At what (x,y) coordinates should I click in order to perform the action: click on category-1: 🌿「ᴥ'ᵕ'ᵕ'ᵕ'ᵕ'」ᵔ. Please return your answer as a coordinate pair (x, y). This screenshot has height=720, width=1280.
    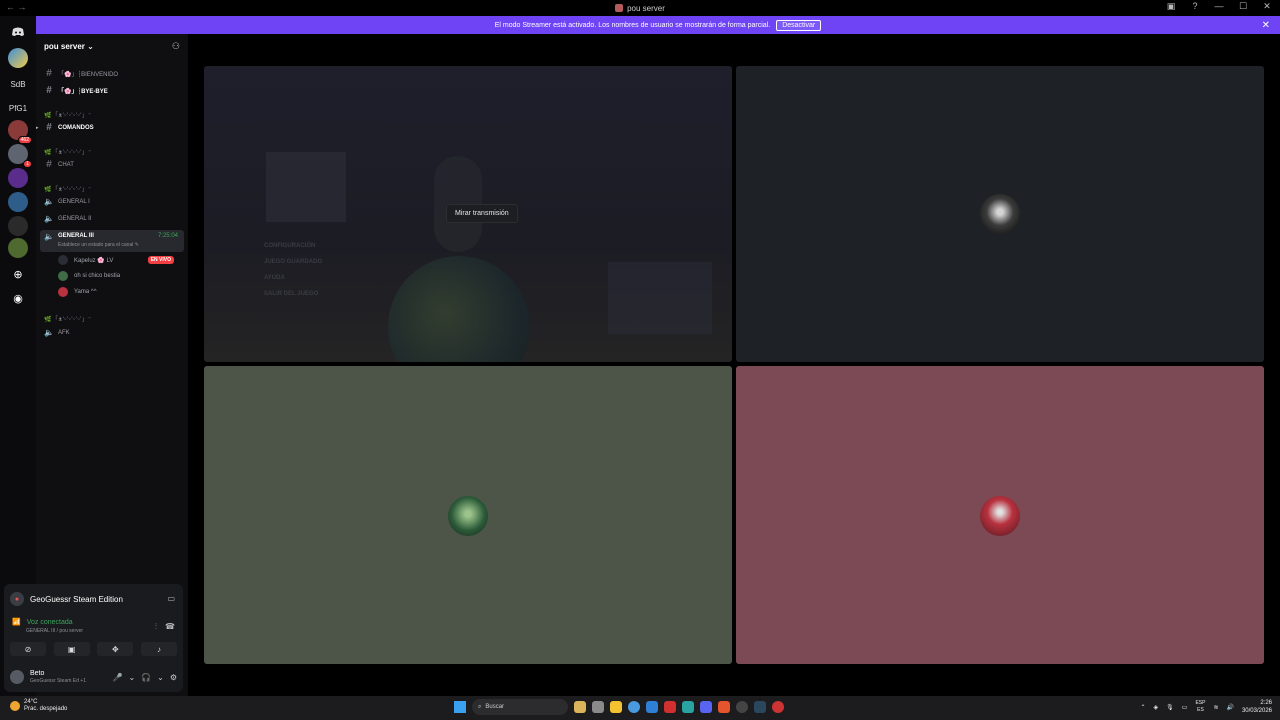
    Looking at the image, I should click on (67, 114).